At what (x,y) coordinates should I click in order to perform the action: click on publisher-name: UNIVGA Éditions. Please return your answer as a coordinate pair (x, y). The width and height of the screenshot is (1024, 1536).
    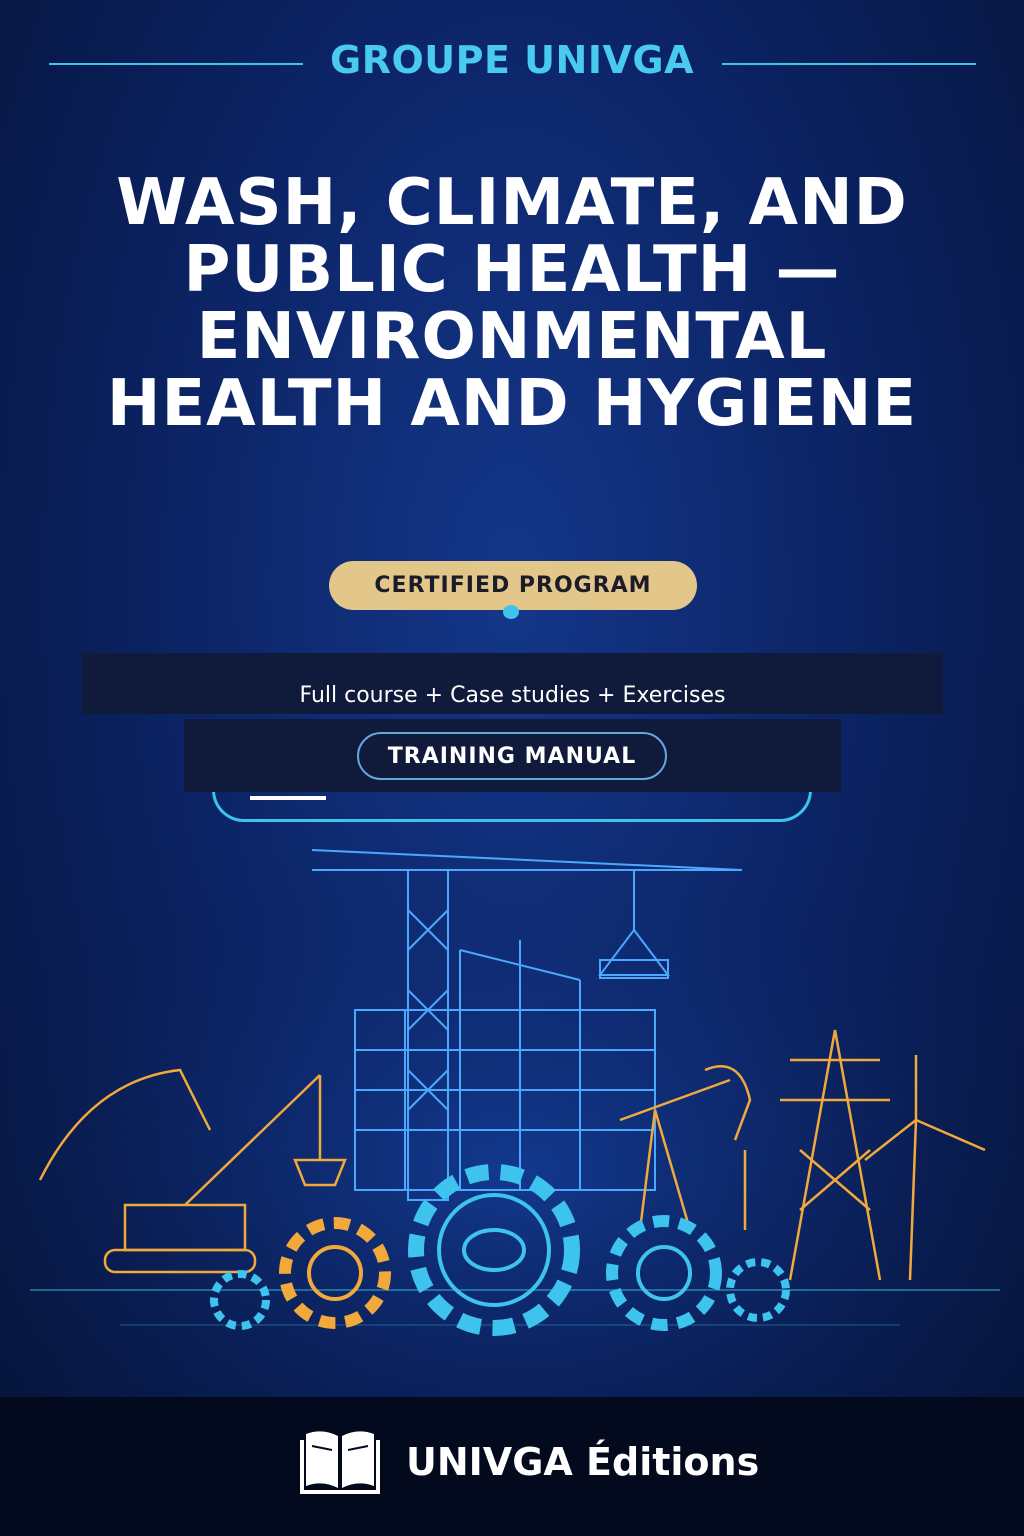
    Looking at the image, I should click on (583, 1462).